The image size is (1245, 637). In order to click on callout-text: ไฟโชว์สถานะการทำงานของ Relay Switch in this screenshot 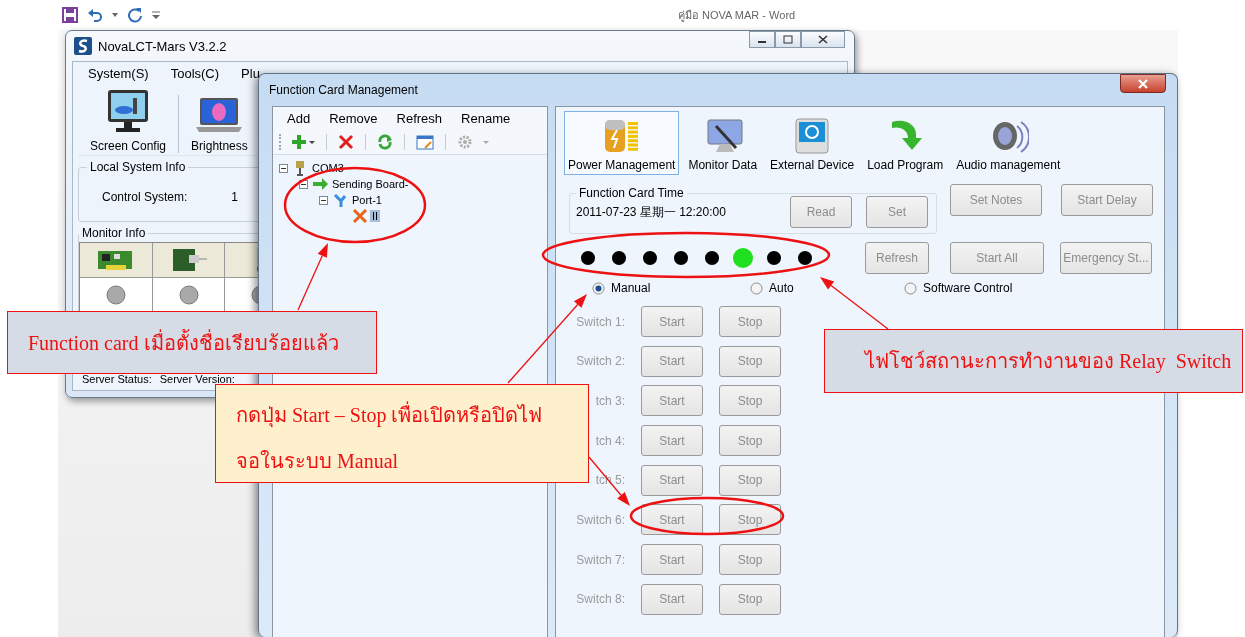, I will do `click(1049, 362)`.